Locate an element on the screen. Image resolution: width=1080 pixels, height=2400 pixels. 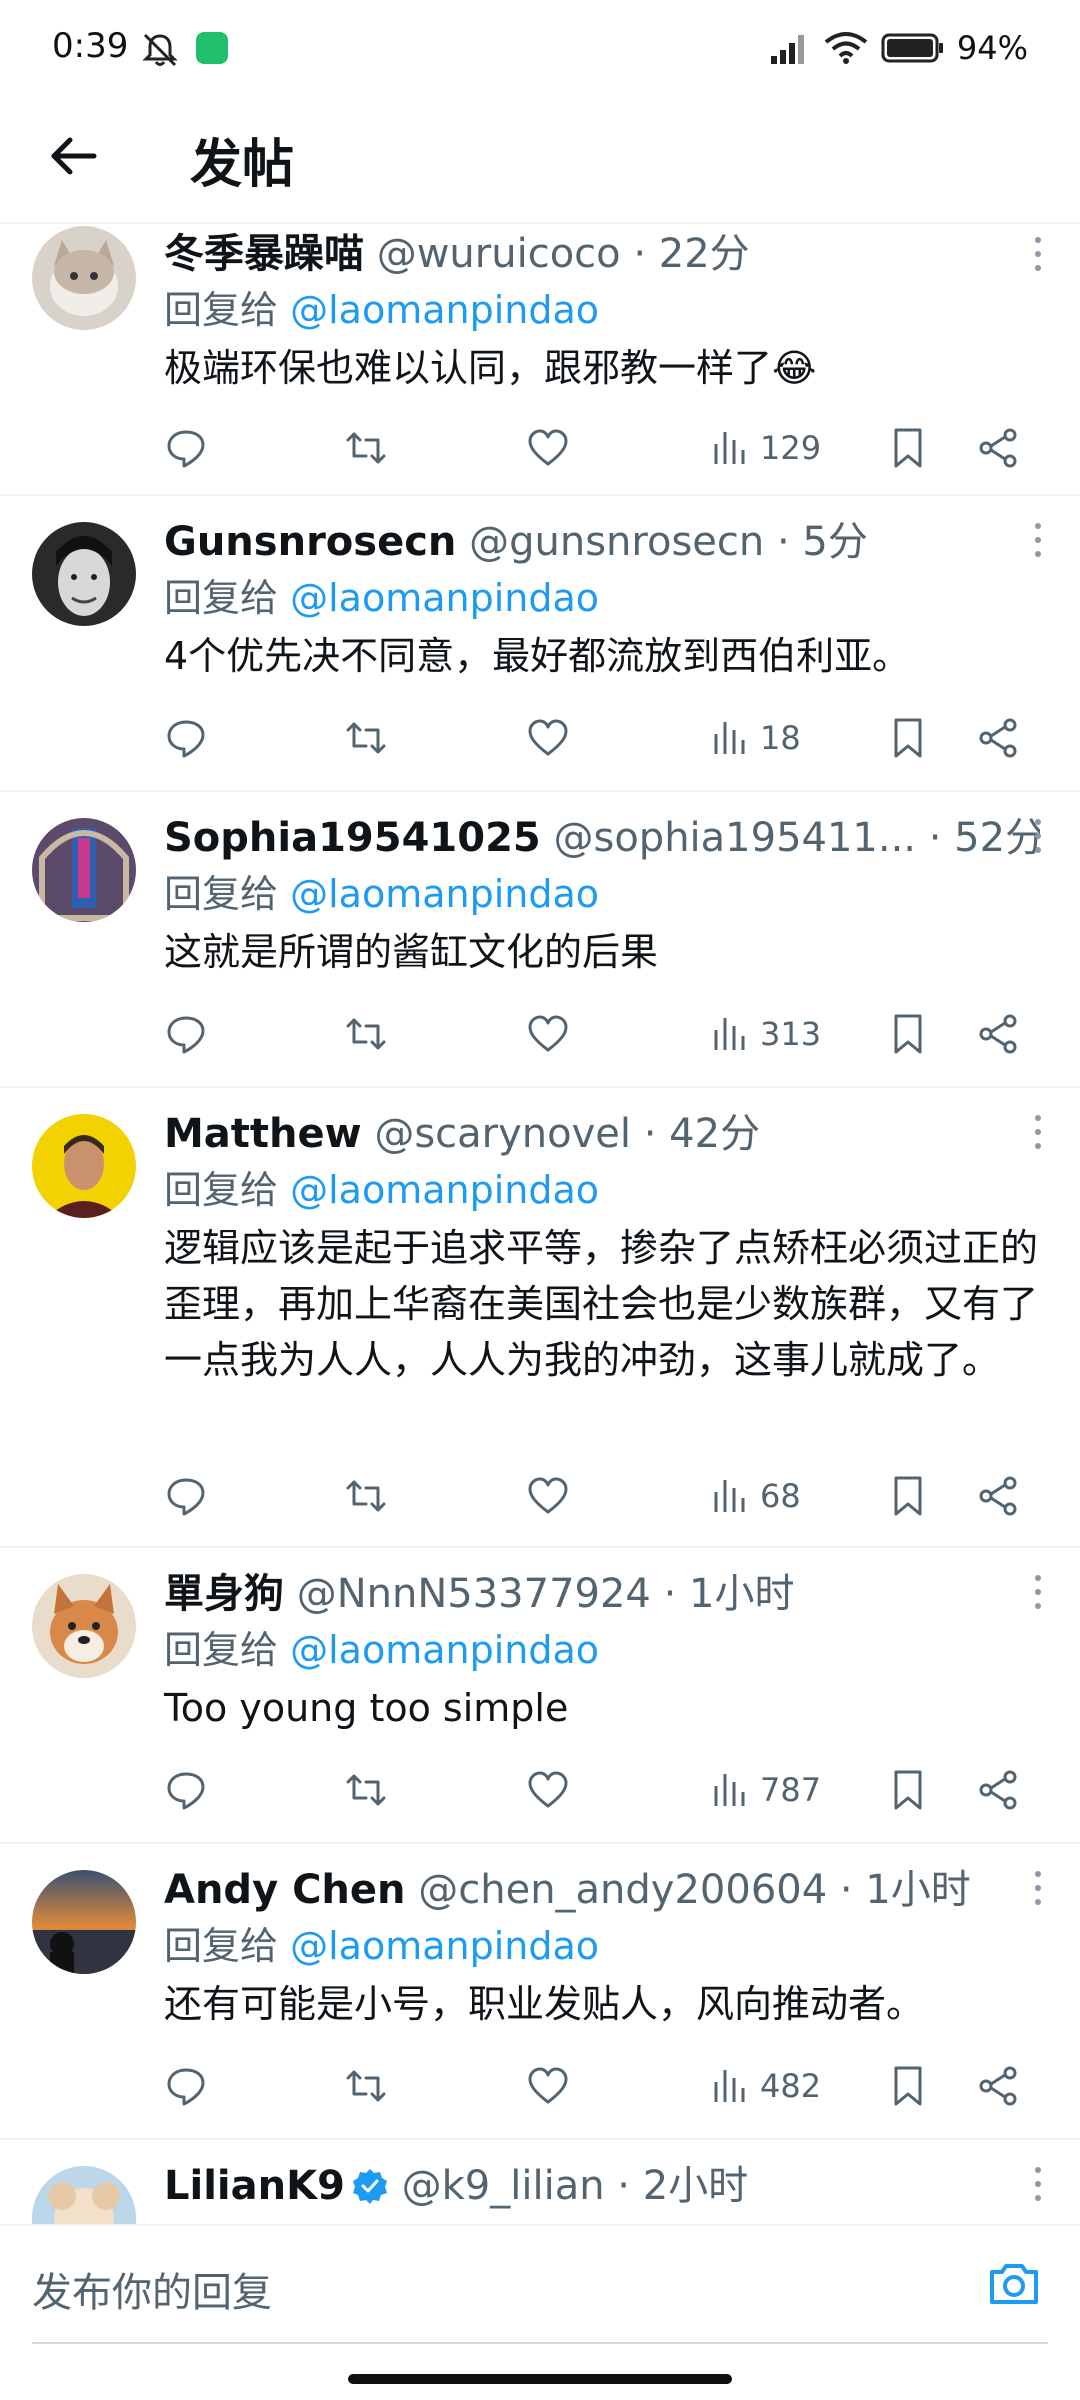
user-handle: @chen_andy200604 is located at coordinates (622, 1890).